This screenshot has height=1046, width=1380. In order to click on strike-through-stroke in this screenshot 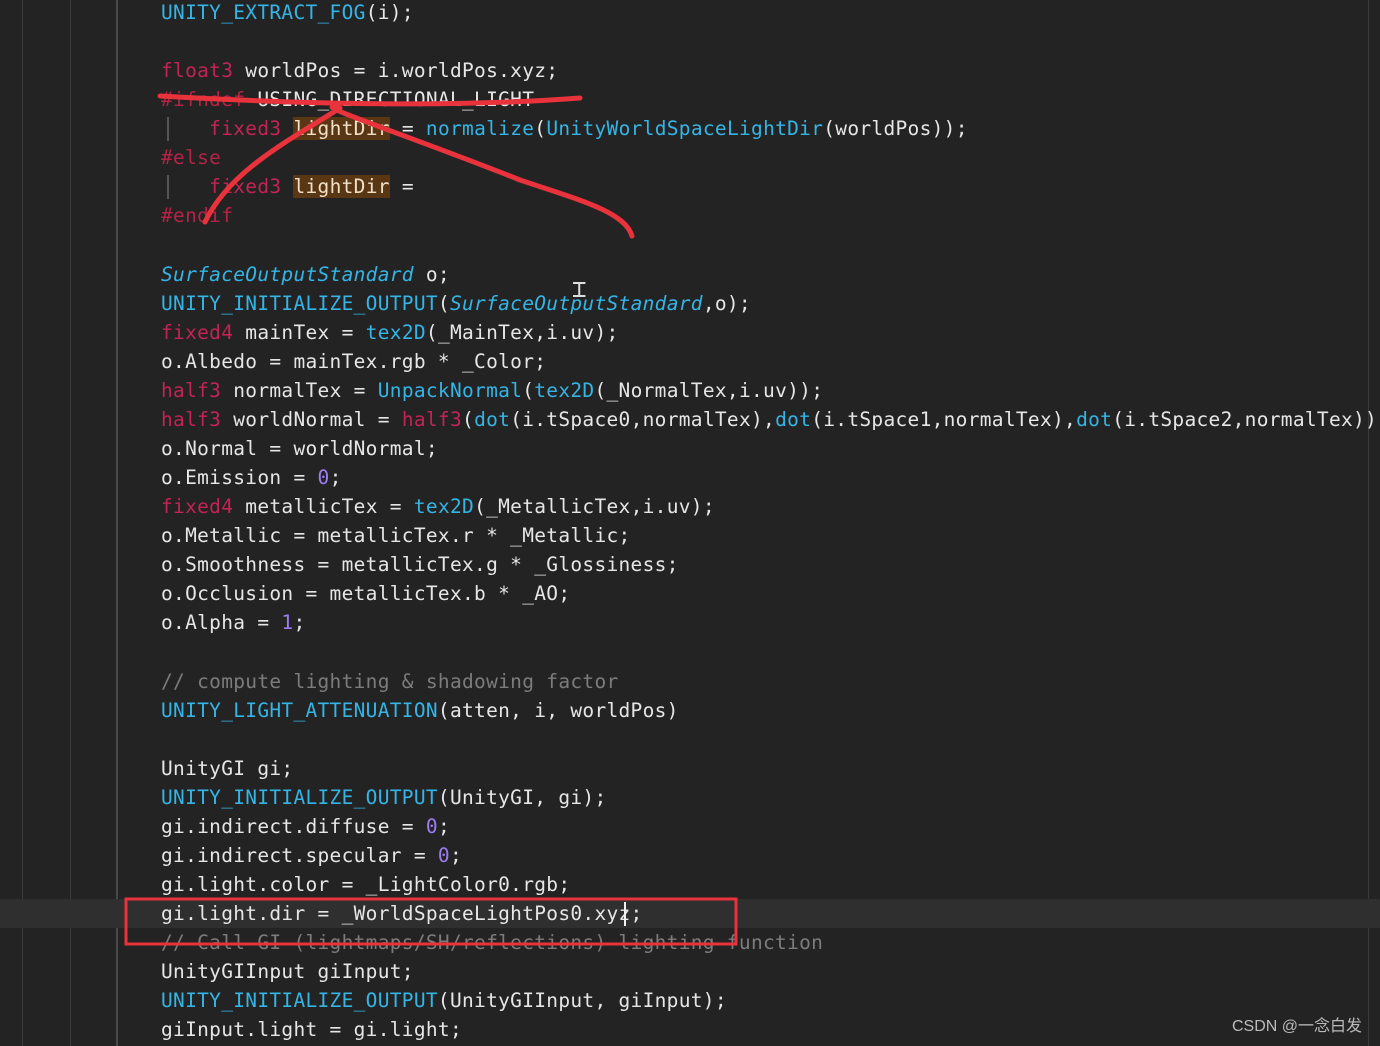, I will do `click(370, 100)`.